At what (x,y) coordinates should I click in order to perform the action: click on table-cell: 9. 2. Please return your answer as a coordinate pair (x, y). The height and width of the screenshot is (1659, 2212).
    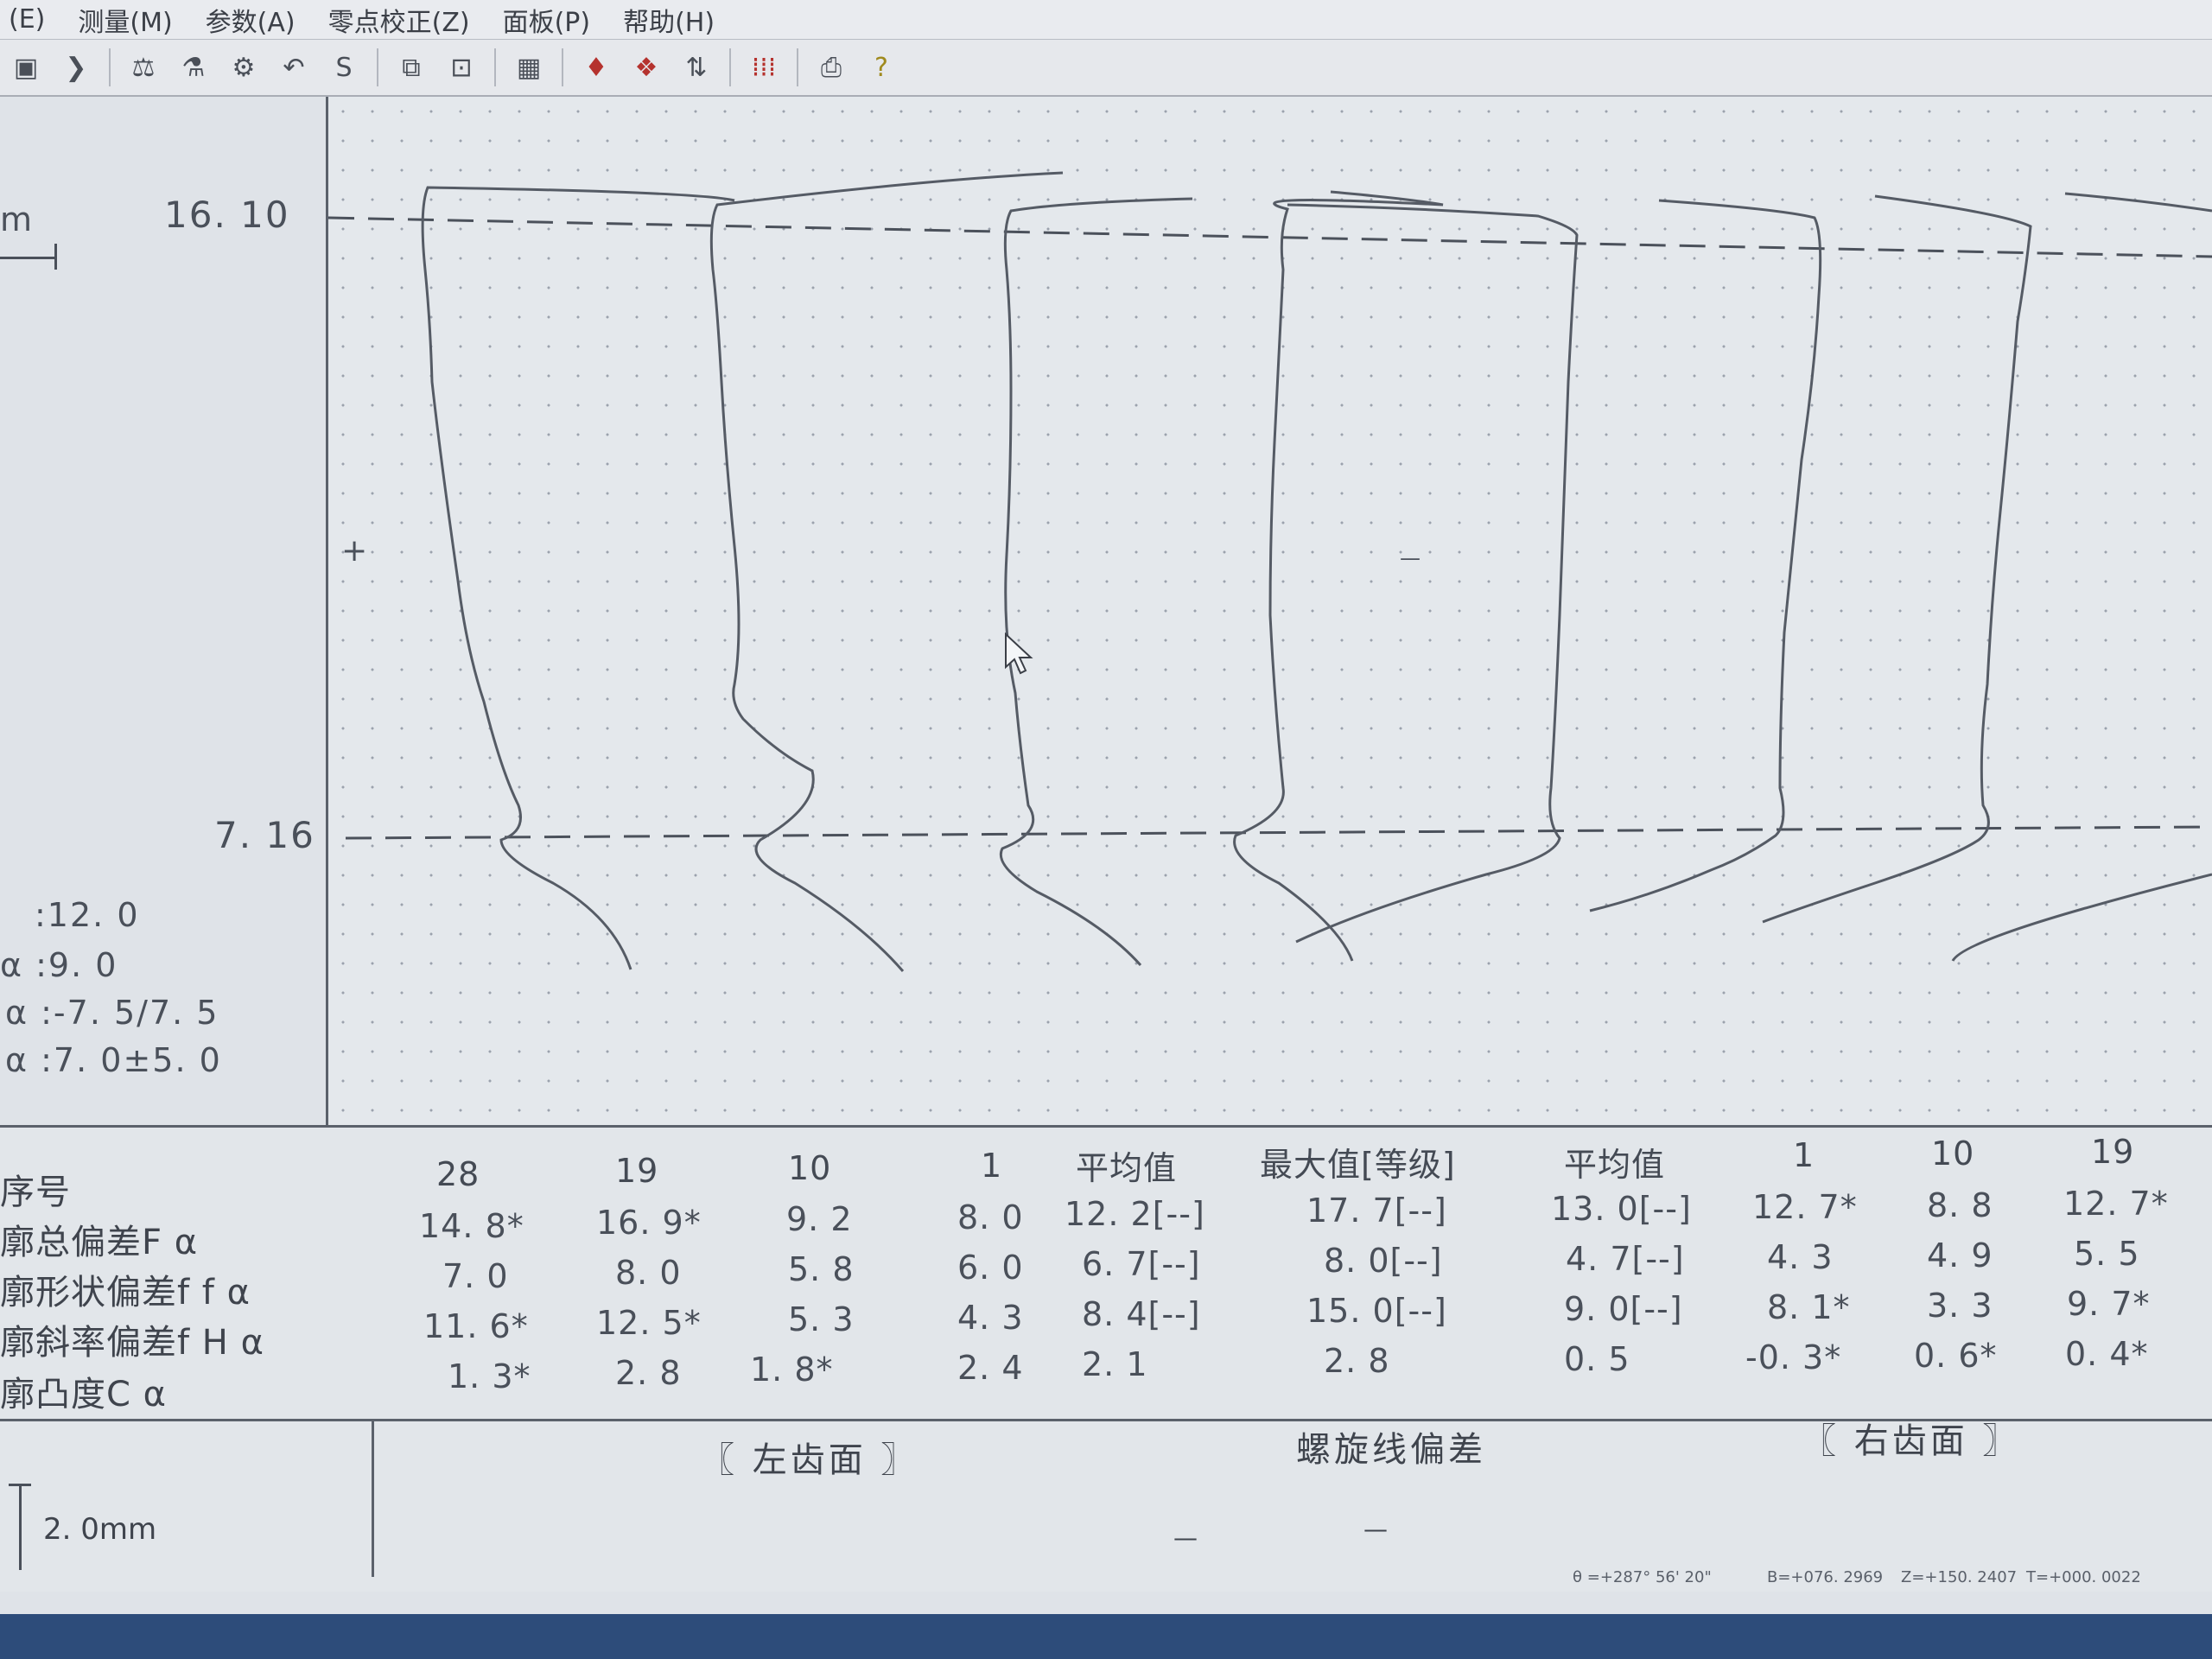
    Looking at the image, I should click on (819, 1219).